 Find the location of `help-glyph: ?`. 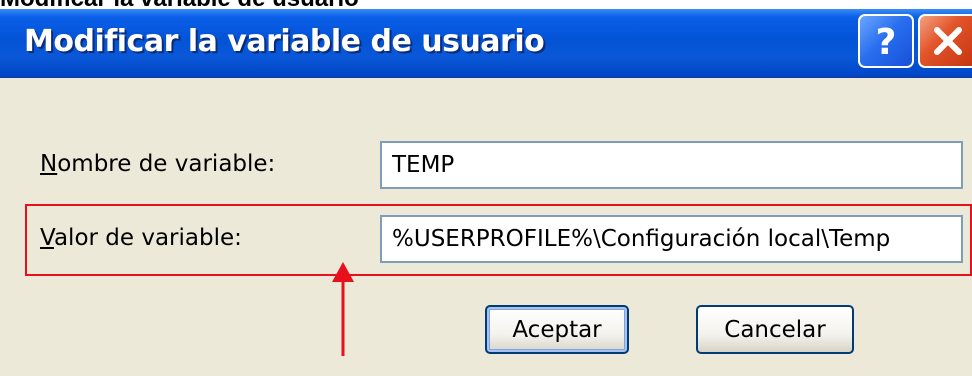

help-glyph: ? is located at coordinates (886, 42).